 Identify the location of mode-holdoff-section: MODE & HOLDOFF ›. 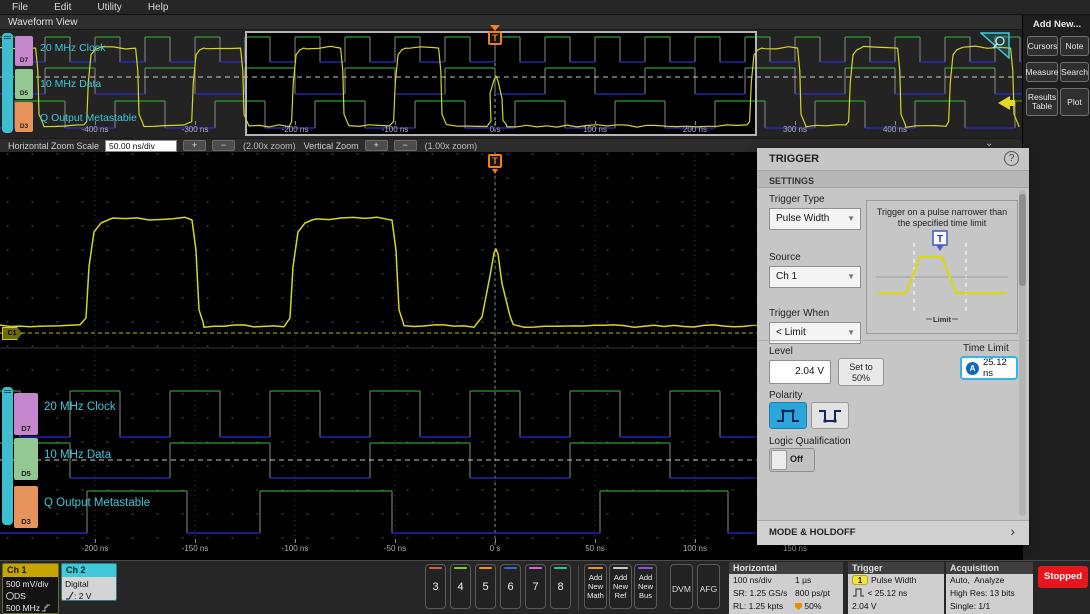
(893, 532).